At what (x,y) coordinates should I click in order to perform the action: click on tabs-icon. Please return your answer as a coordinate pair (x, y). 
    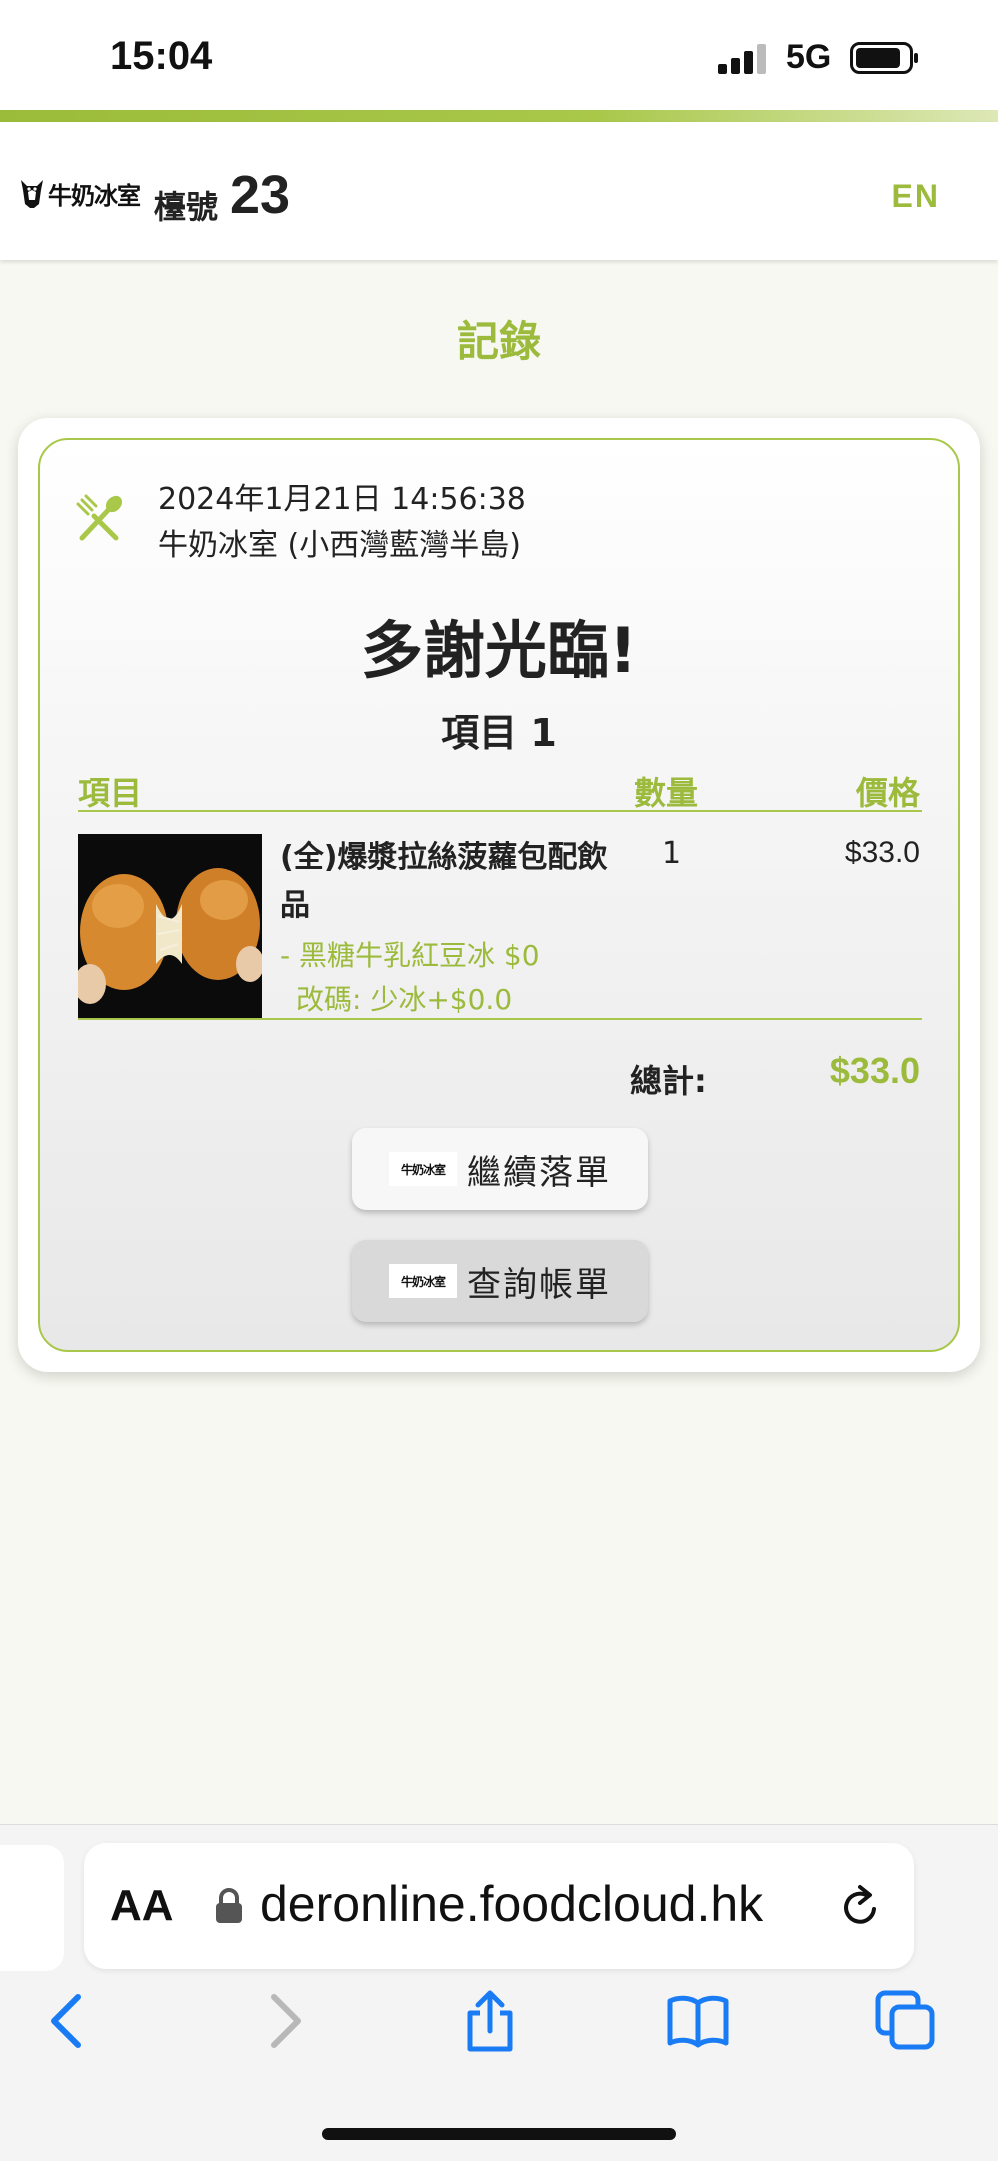
    Looking at the image, I should click on (906, 2021).